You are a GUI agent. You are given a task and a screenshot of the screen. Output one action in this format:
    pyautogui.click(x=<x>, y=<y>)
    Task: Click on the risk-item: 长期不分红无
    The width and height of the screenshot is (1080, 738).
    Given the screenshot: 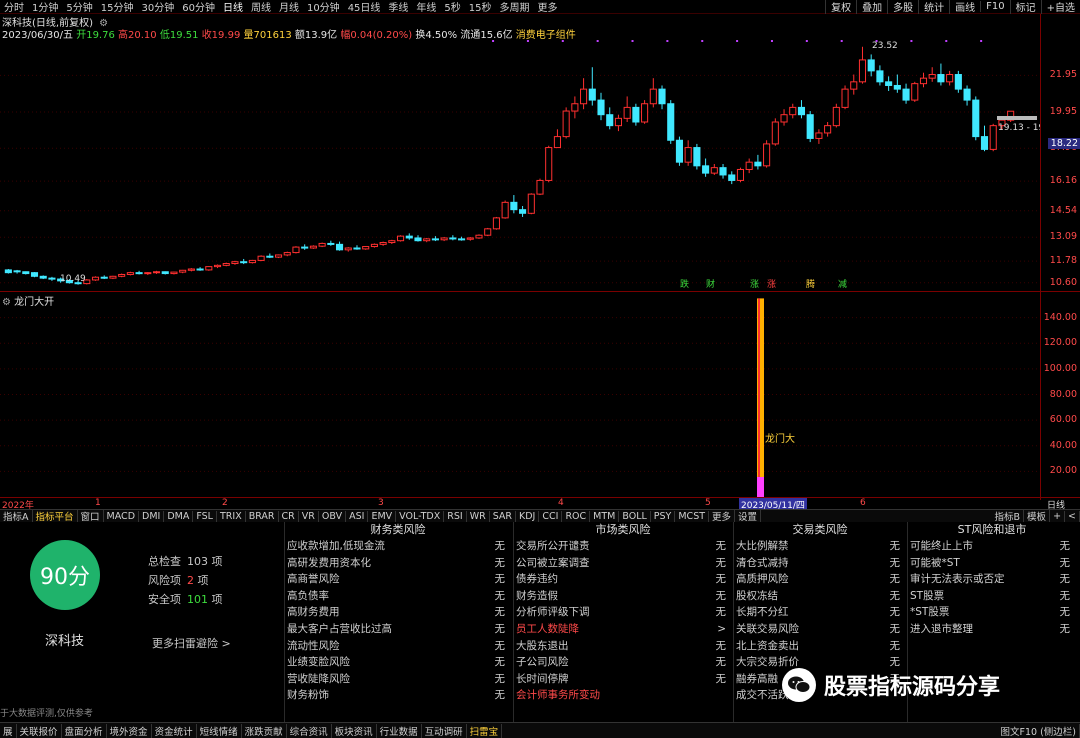 What is the action you would take?
    pyautogui.click(x=820, y=612)
    